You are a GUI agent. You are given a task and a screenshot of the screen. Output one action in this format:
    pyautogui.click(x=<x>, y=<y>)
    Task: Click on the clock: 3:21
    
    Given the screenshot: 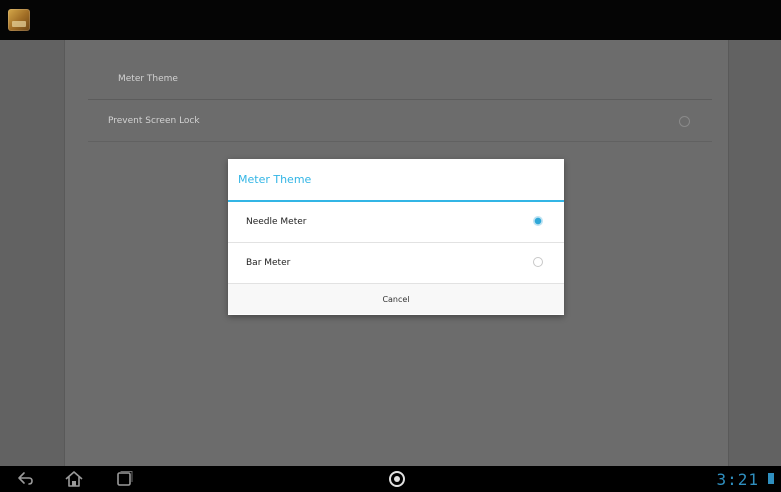 What is the action you would take?
    pyautogui.click(x=737, y=479)
    